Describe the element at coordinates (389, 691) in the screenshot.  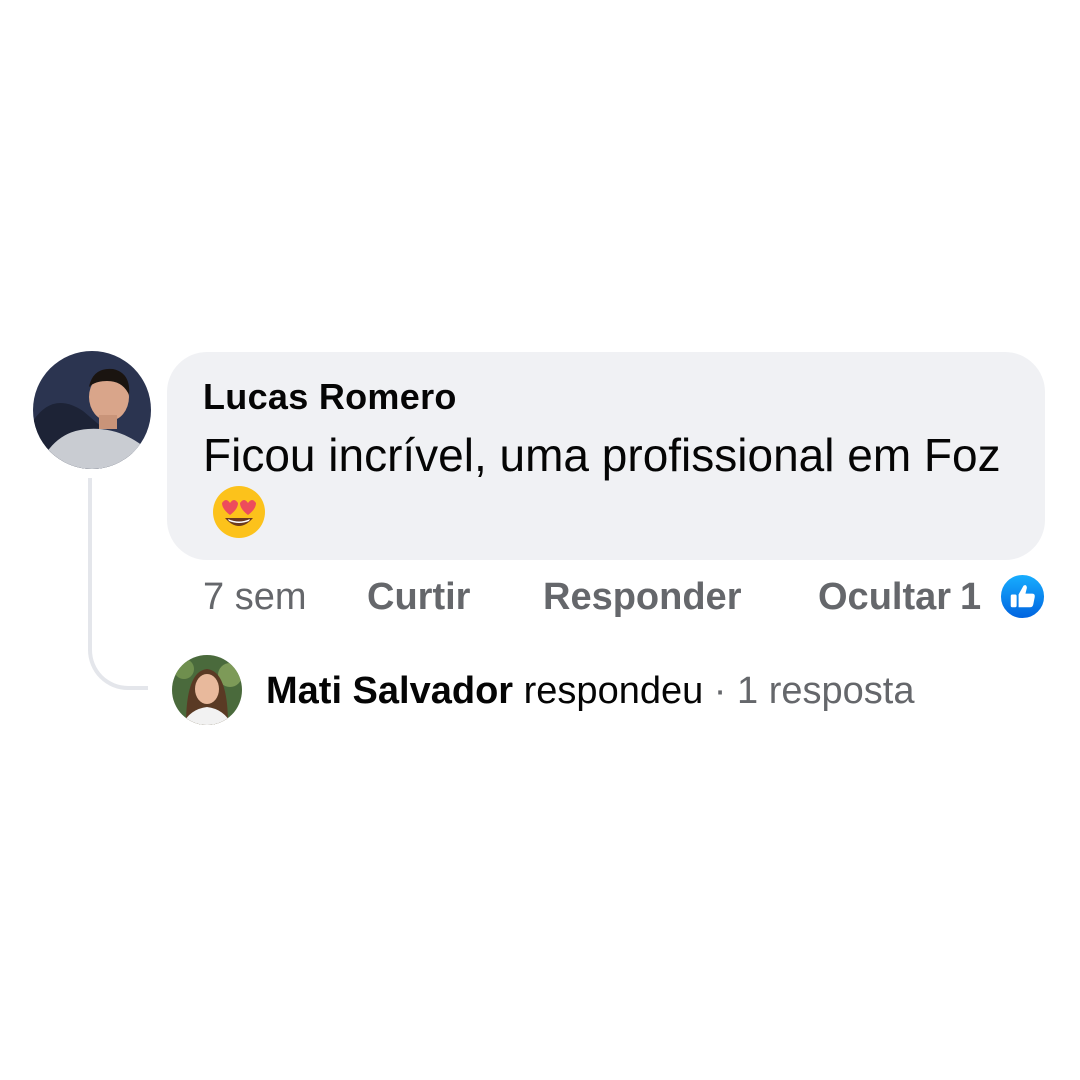
I see `replier-name: Mati Salvador` at that location.